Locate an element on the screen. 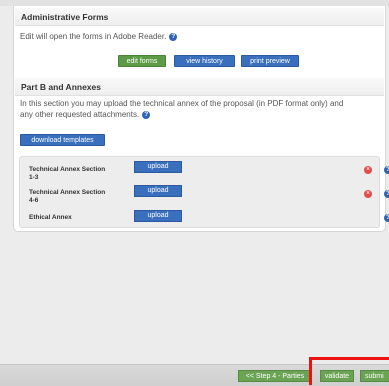 The width and height of the screenshot is (389, 386). section-title-administrative-forms: Administrative Forms is located at coordinates (199, 17).